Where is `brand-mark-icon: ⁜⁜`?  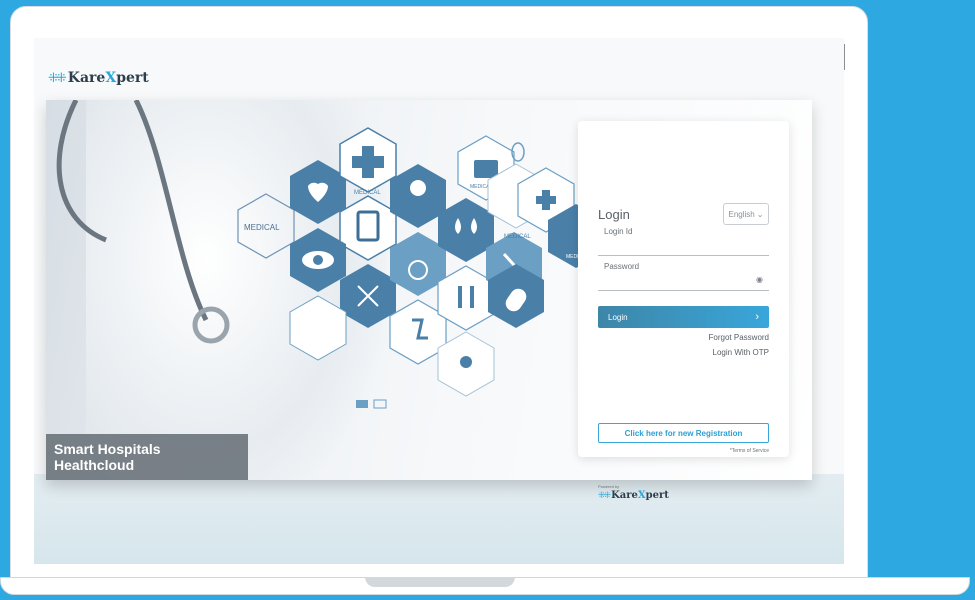 brand-mark-icon: ⁜⁜ is located at coordinates (57, 77).